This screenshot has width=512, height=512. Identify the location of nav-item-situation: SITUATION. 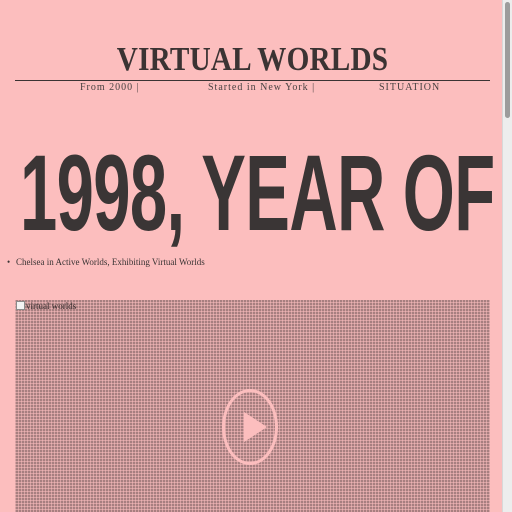
(409, 87).